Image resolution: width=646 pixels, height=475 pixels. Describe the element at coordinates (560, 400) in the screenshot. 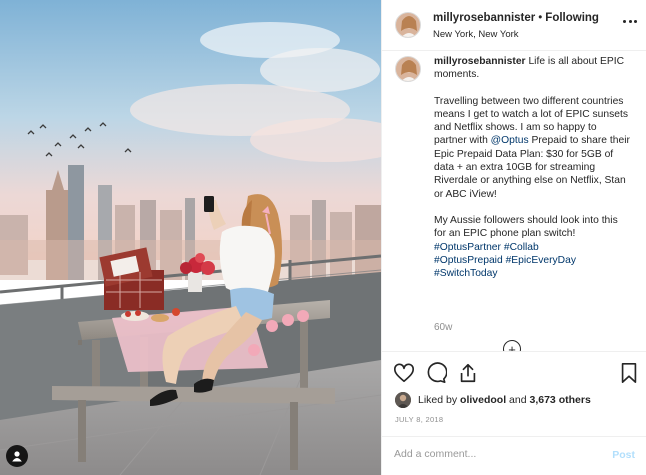

I see `likes-count-button: 3,673 others` at that location.